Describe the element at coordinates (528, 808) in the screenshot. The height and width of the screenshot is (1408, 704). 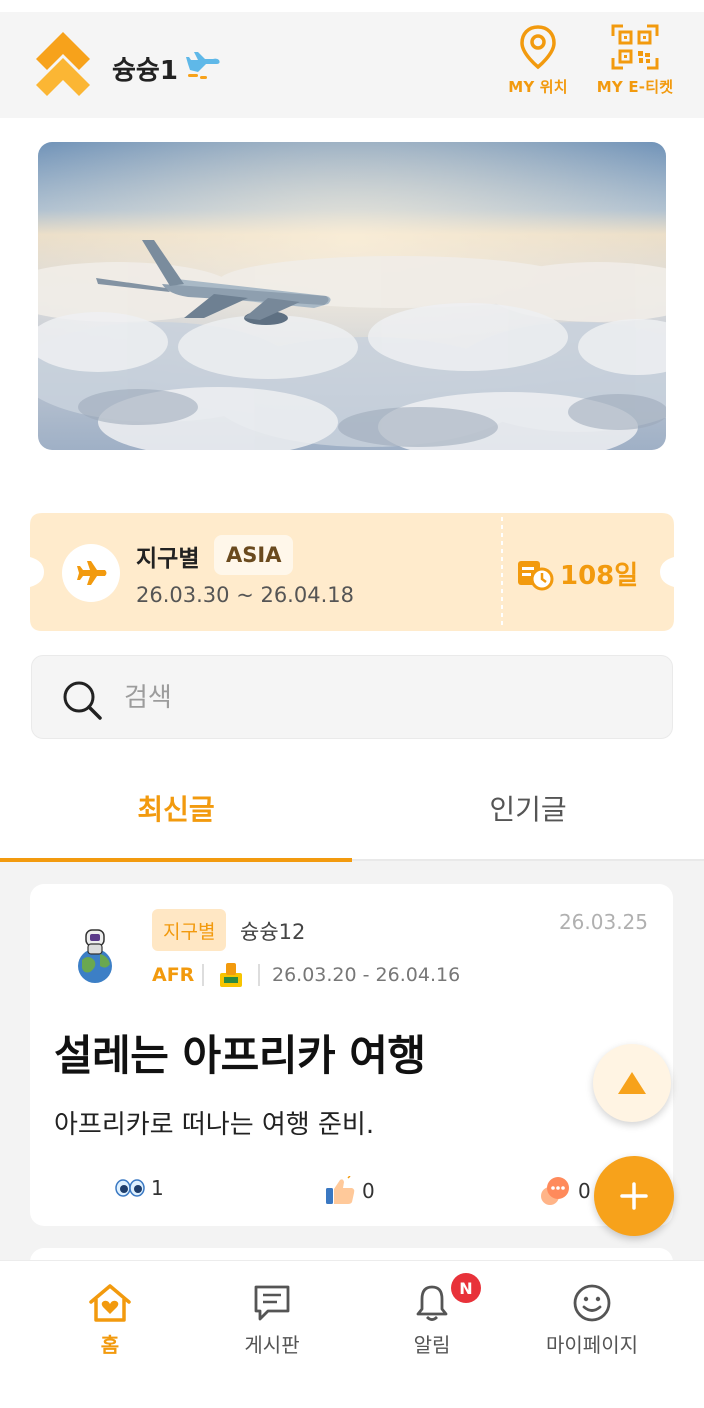
I see `tab-popular: 인기글` at that location.